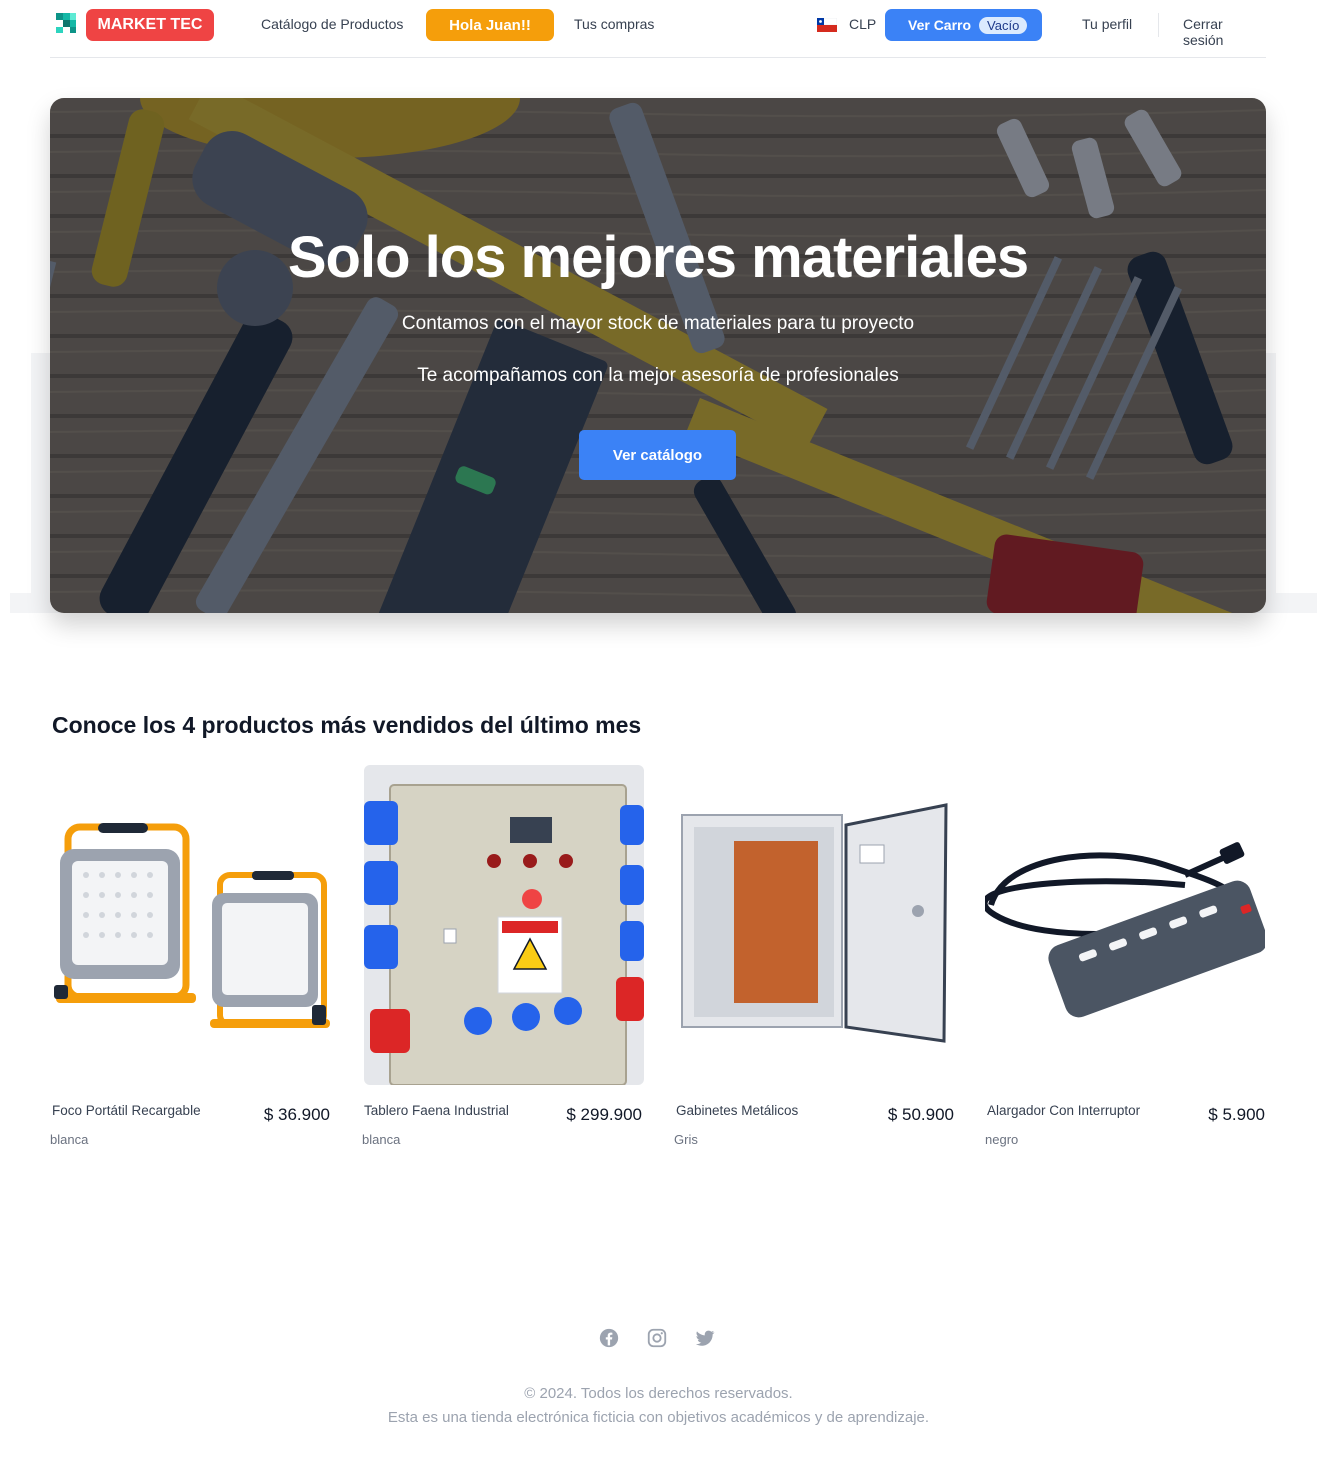  Describe the element at coordinates (332, 24) in the screenshot. I see `nav-link-catalog: Catálogo de Productos` at that location.